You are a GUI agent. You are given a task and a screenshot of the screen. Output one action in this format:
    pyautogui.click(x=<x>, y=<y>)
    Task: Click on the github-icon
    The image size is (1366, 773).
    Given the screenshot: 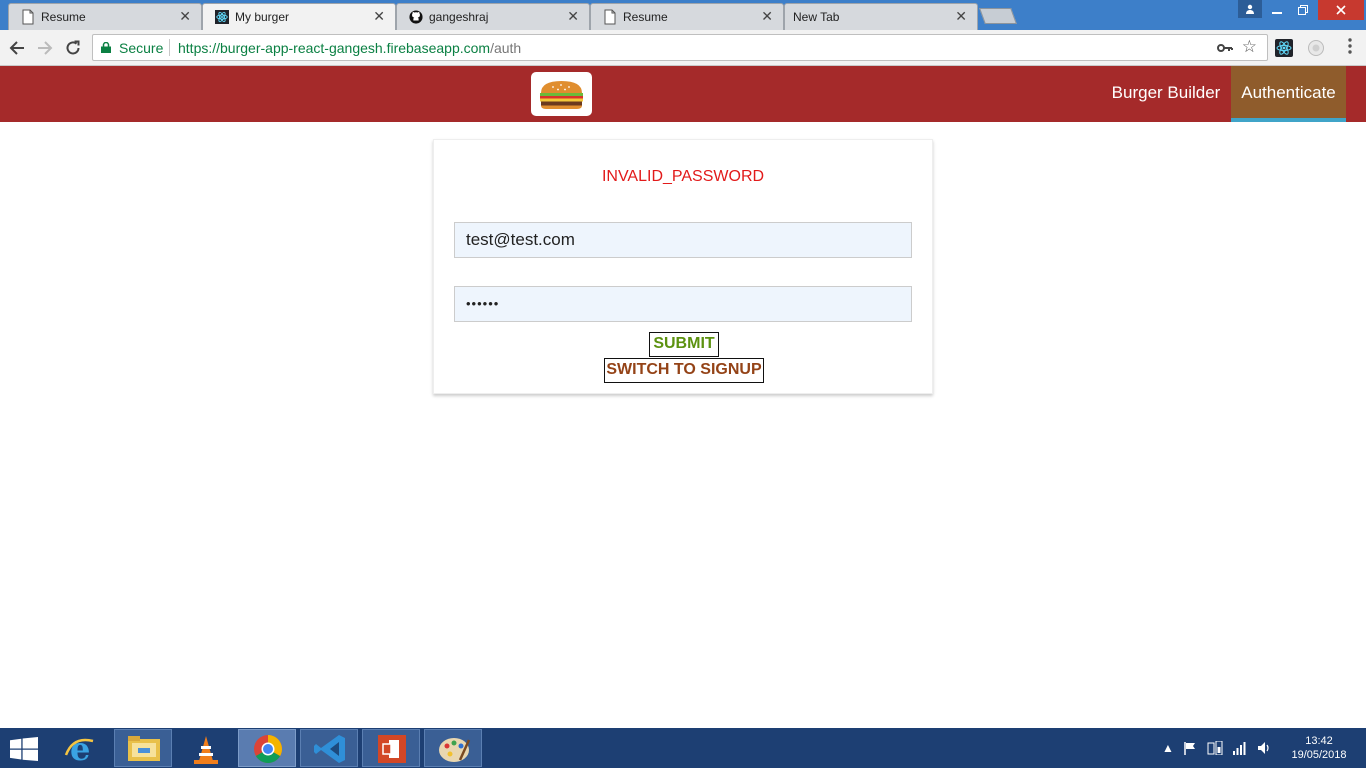 What is the action you would take?
    pyautogui.click(x=416, y=17)
    